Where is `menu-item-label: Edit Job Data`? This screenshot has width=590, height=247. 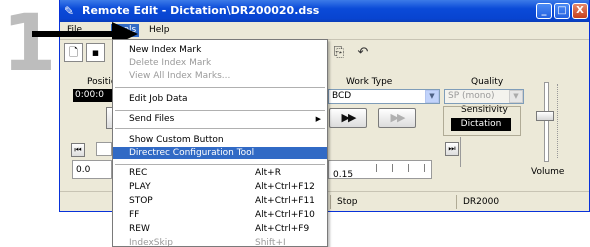 menu-item-label: Edit Job Data is located at coordinates (158, 99).